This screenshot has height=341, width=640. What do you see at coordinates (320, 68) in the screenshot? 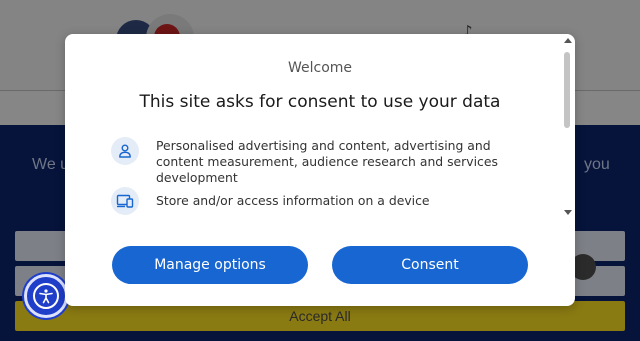
I see `dialog-welcome: Welcome` at bounding box center [320, 68].